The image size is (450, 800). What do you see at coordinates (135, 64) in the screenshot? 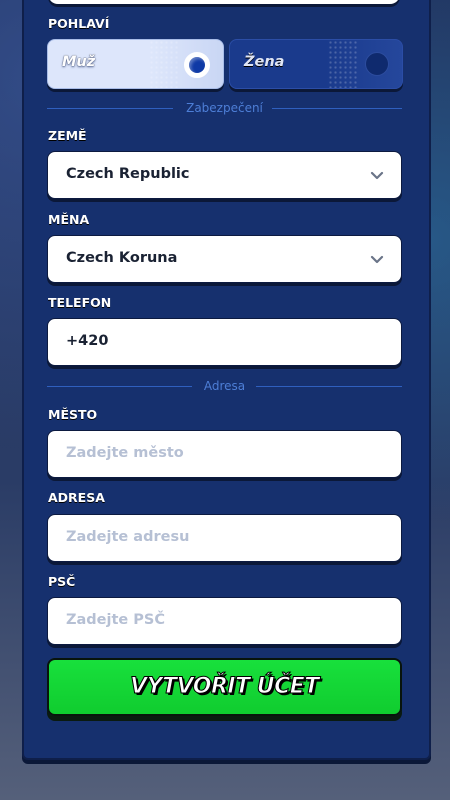
I see `gender-option-male: Muž` at bounding box center [135, 64].